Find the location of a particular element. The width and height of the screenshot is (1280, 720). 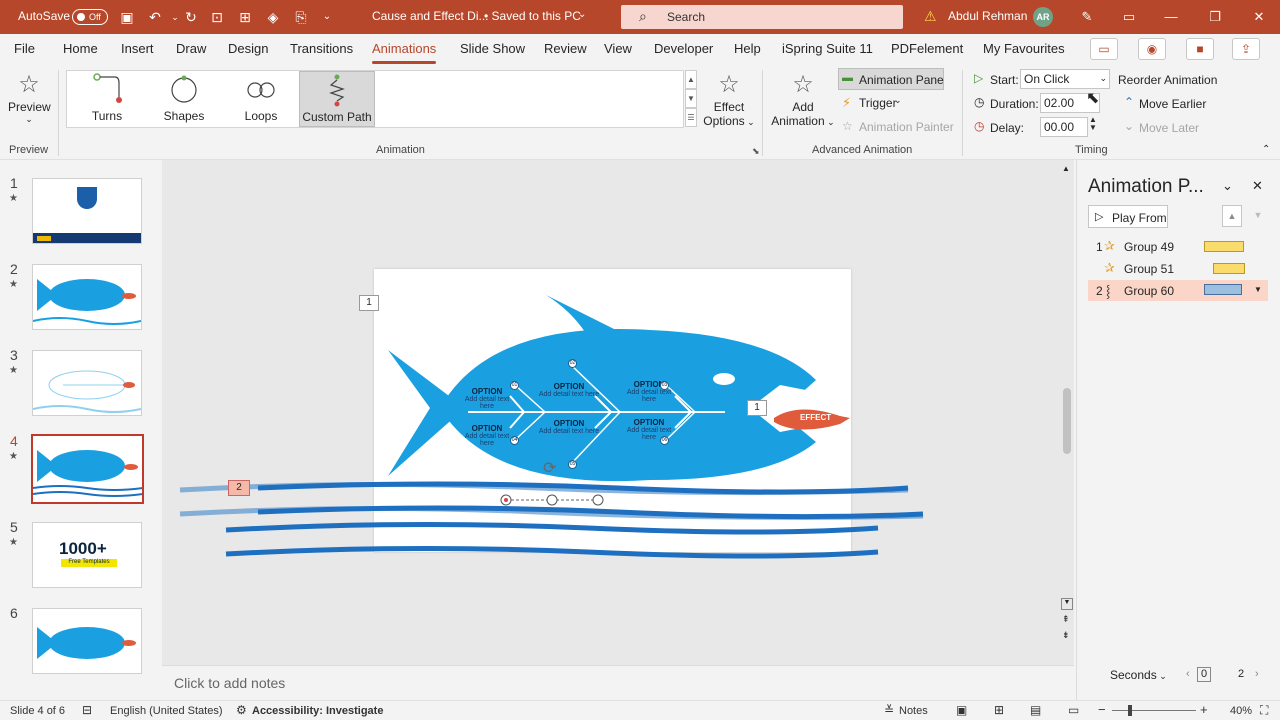

tab-help: Help is located at coordinates (747, 48).